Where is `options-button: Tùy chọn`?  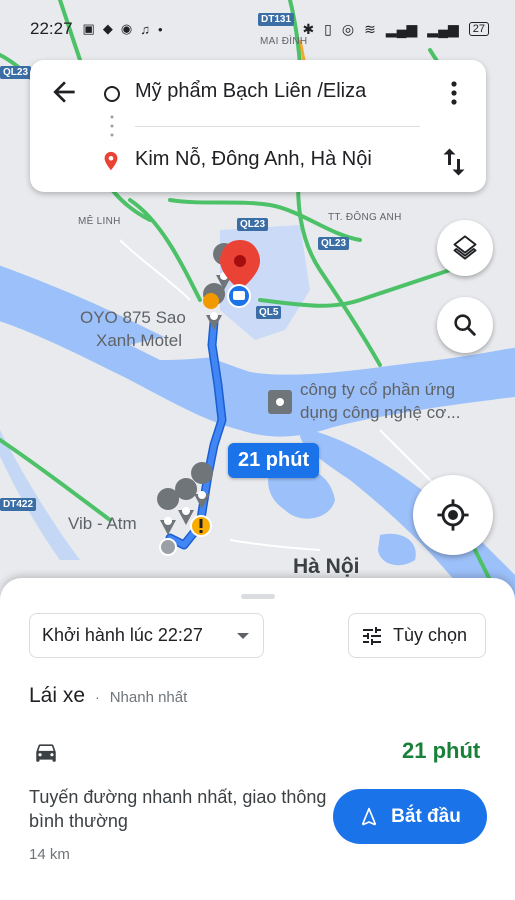
options-button: Tùy chọn is located at coordinates (417, 635).